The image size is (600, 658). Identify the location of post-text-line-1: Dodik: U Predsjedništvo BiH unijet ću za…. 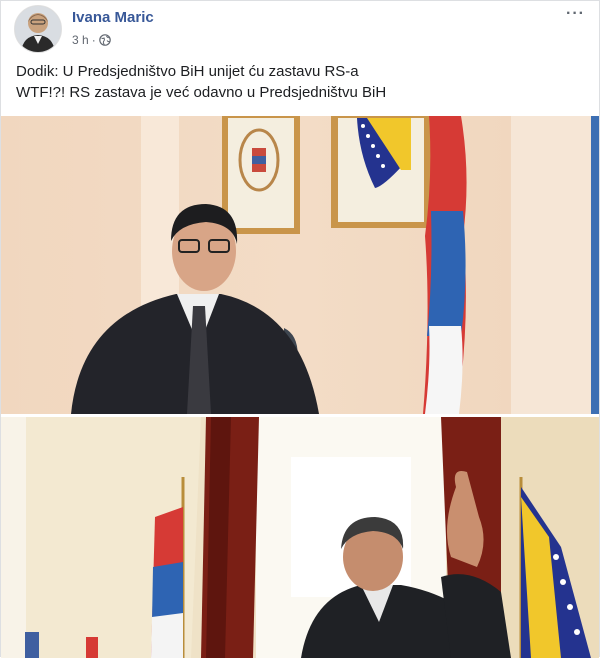
(187, 71).